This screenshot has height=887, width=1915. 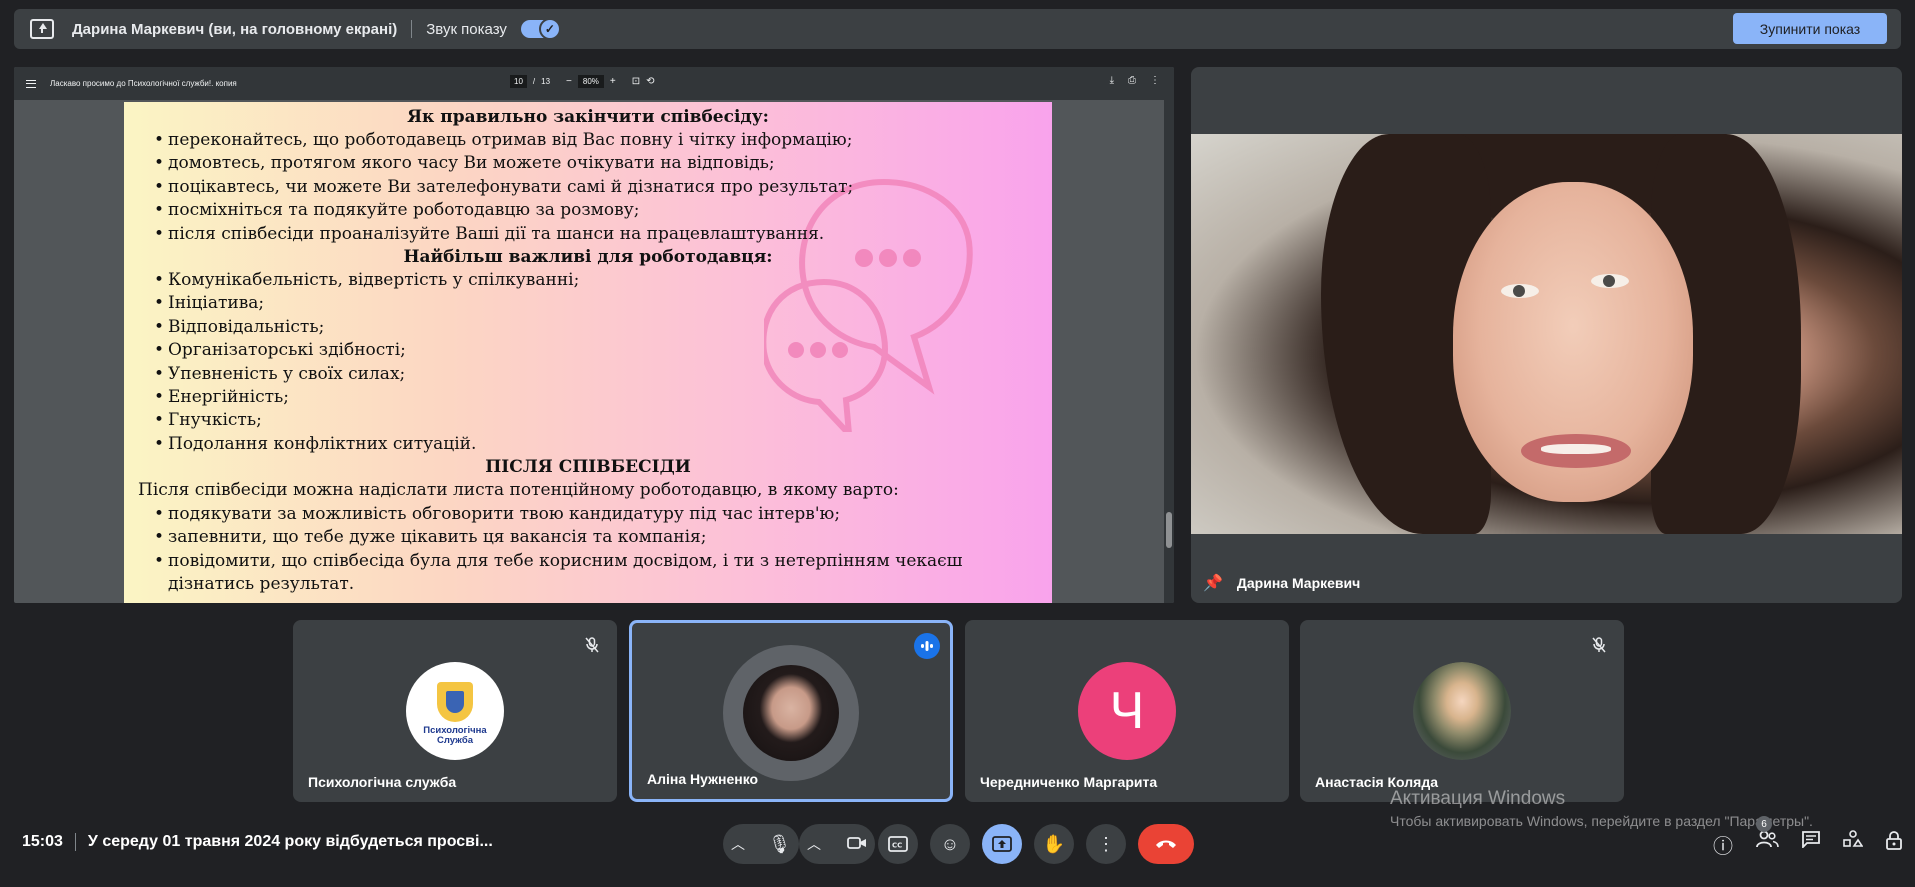 What do you see at coordinates (42, 841) in the screenshot?
I see `clock: 15:03` at bounding box center [42, 841].